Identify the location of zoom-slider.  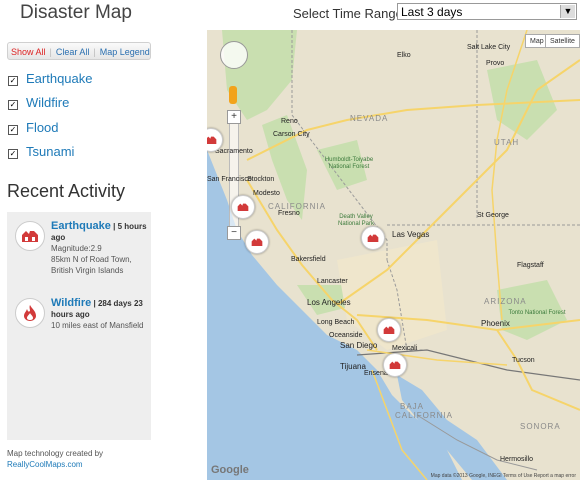
(234, 174).